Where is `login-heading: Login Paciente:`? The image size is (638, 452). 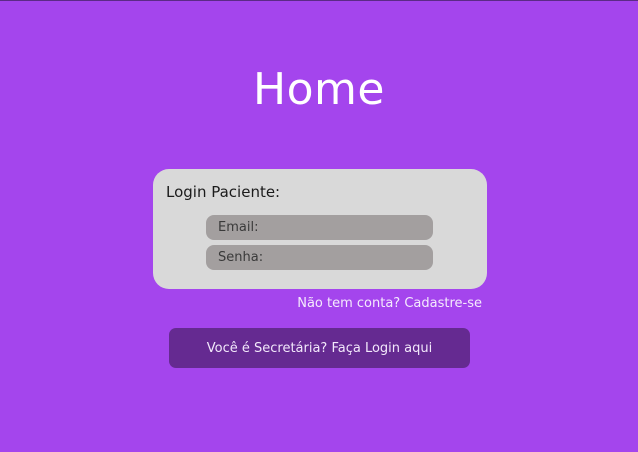 login-heading: Login Paciente: is located at coordinates (223, 192).